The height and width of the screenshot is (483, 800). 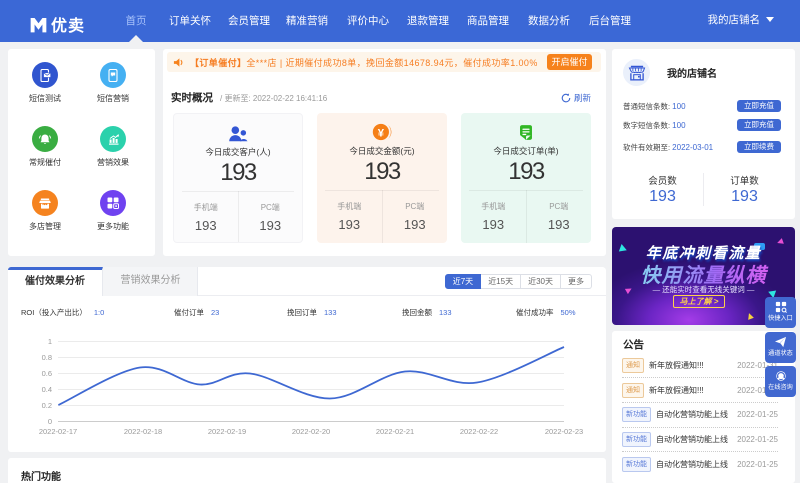 What do you see at coordinates (564, 431) in the screenshot?
I see `svg-text: 2022-02-23` at bounding box center [564, 431].